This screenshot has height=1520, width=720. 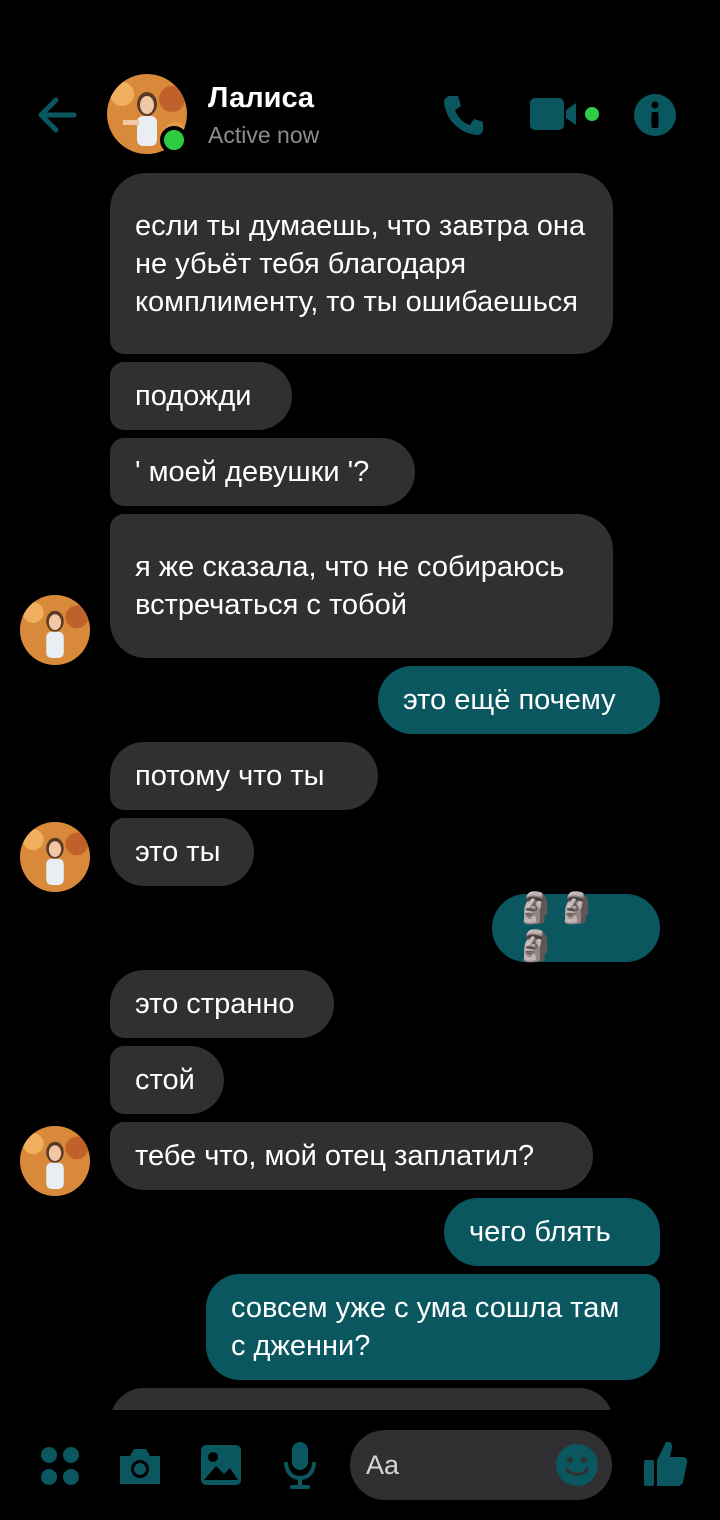 I want to click on phone-icon, so click(x=464, y=115).